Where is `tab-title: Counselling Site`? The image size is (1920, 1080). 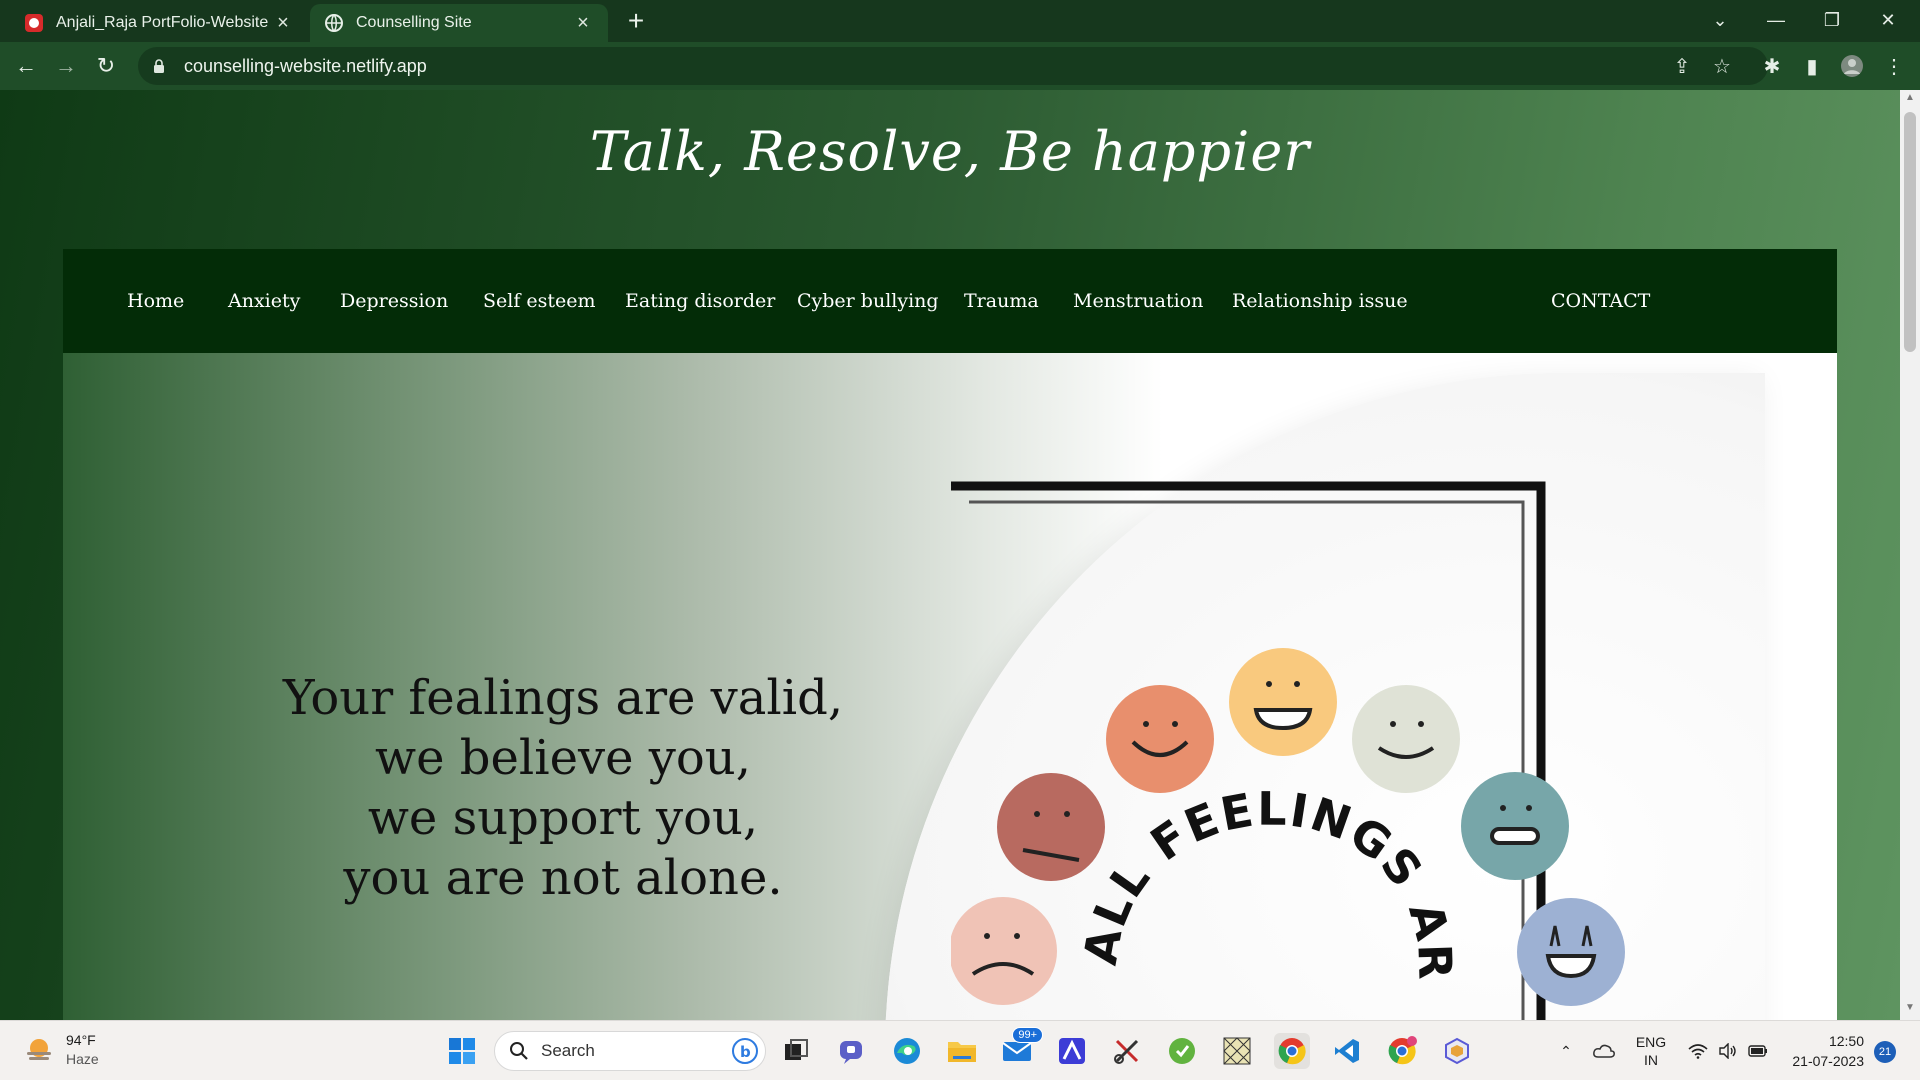
tab-title: Counselling Site is located at coordinates (414, 22).